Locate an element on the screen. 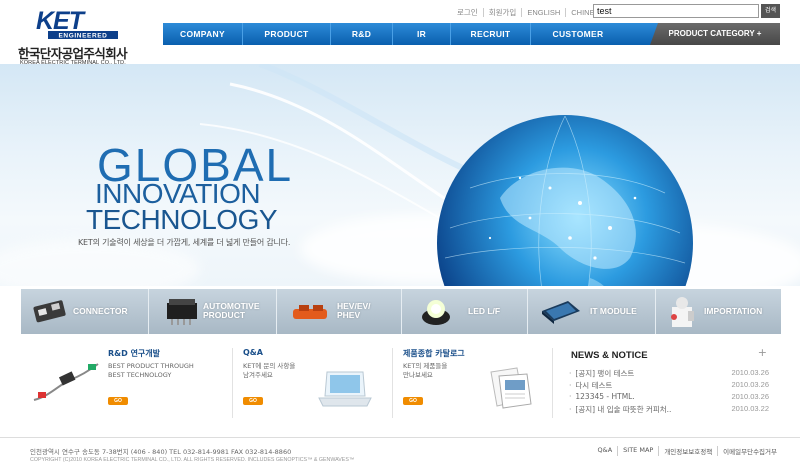 The image size is (800, 470). svg-text: KET is located at coordinates (61, 21).